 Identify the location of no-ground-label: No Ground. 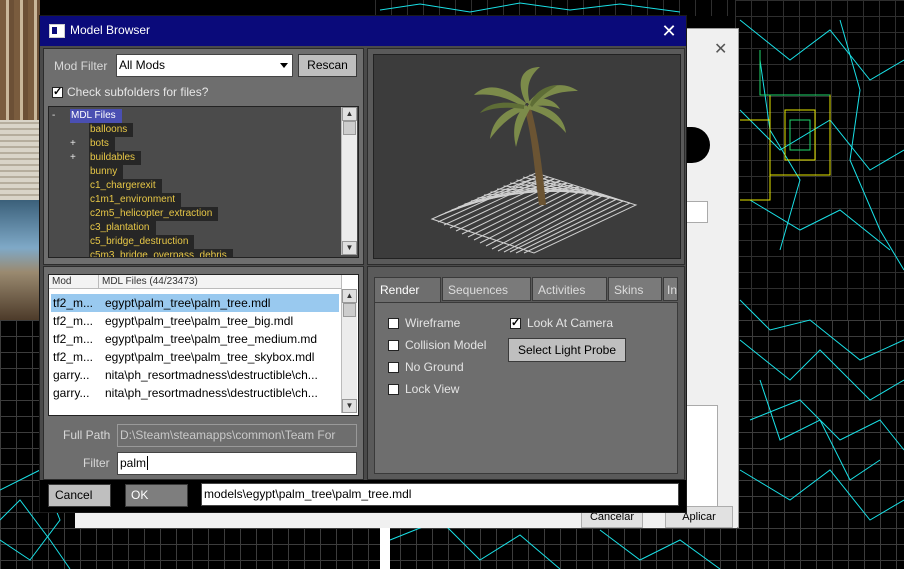
(434, 367).